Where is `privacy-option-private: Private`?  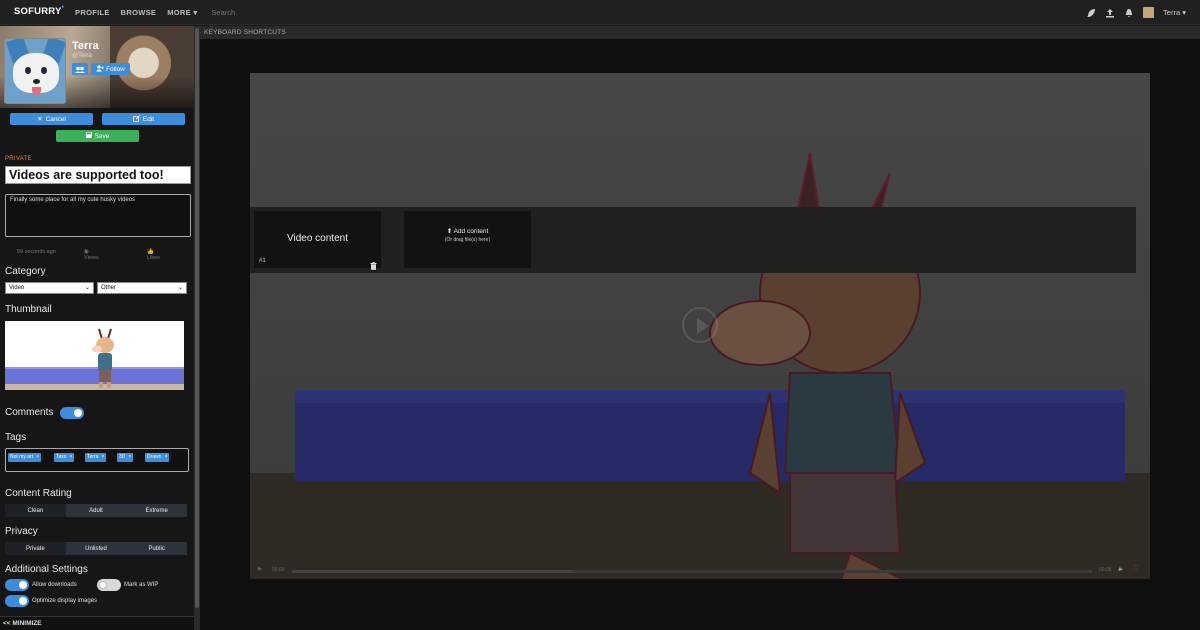 privacy-option-private: Private is located at coordinates (35, 548).